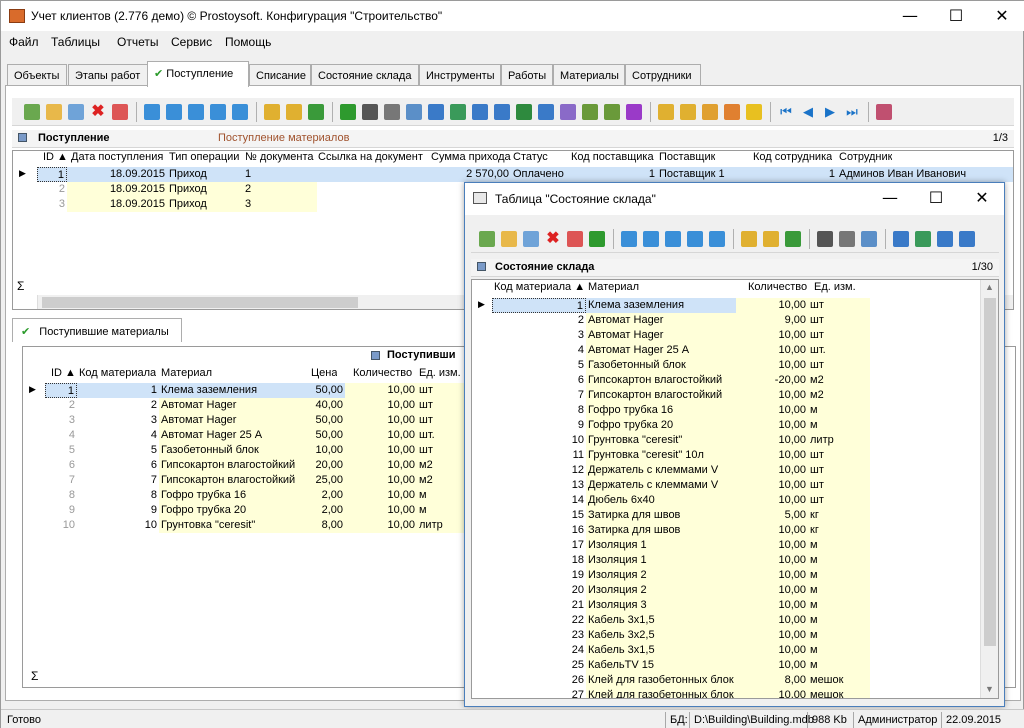 This screenshot has height=728, width=1024. I want to click on table-row: 11, so click(539, 455).